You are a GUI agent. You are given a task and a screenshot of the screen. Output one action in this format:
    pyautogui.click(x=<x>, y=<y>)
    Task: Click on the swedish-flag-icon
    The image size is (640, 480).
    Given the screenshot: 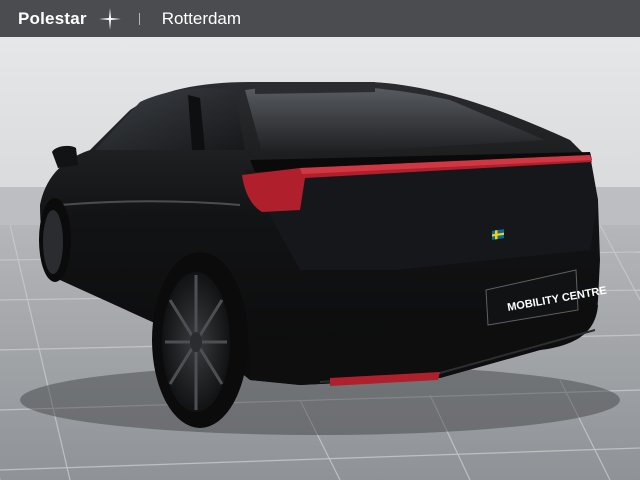 What is the action you would take?
    pyautogui.click(x=498, y=234)
    